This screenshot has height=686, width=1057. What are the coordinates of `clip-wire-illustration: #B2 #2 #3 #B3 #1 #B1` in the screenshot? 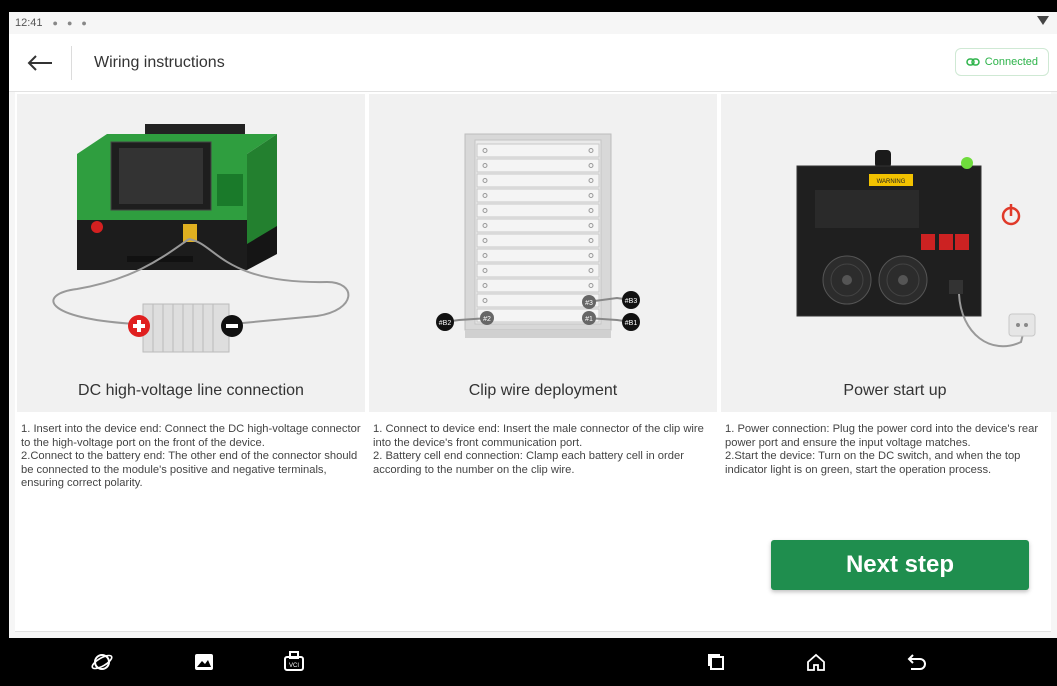 It's located at (538, 235).